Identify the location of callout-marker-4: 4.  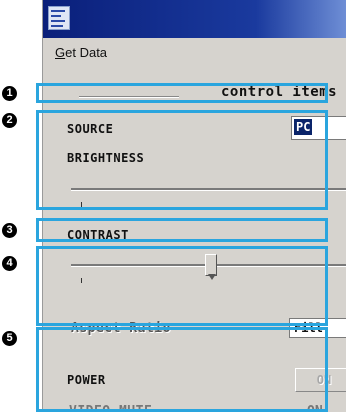
(9, 263).